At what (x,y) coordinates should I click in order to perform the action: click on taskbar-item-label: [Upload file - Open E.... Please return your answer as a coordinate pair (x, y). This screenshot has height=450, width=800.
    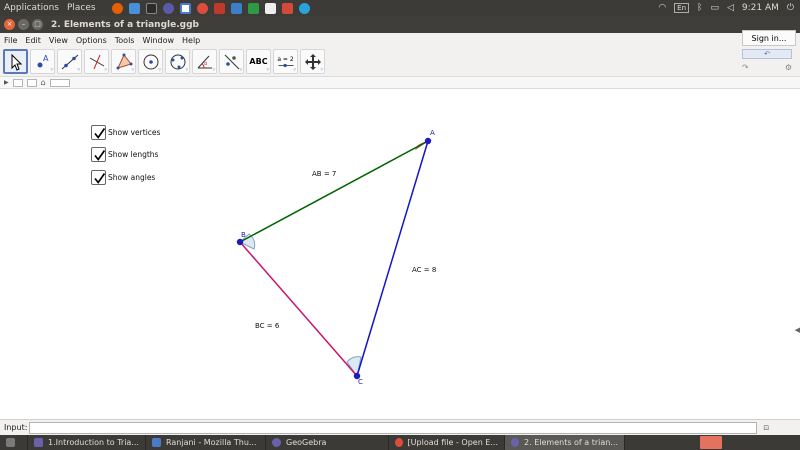
    Looking at the image, I should click on (452, 442).